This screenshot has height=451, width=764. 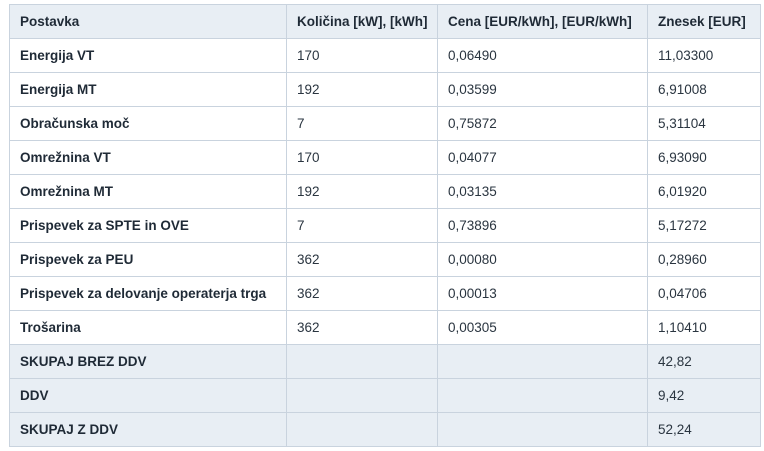 I want to click on row-amount: 6,93090, so click(x=704, y=157).